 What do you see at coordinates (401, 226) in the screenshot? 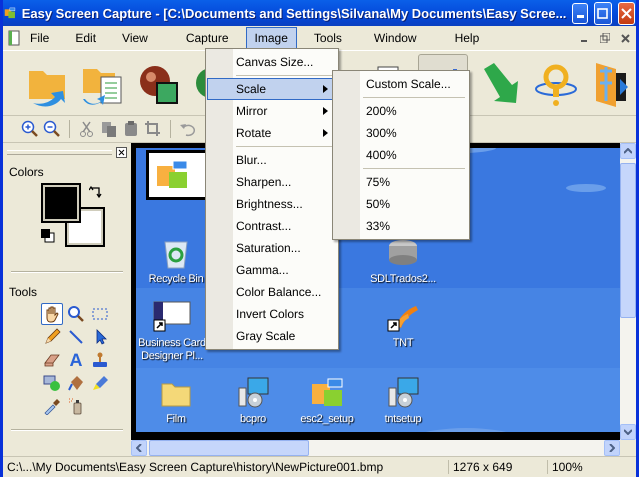
I see `menu-item: 33%` at bounding box center [401, 226].